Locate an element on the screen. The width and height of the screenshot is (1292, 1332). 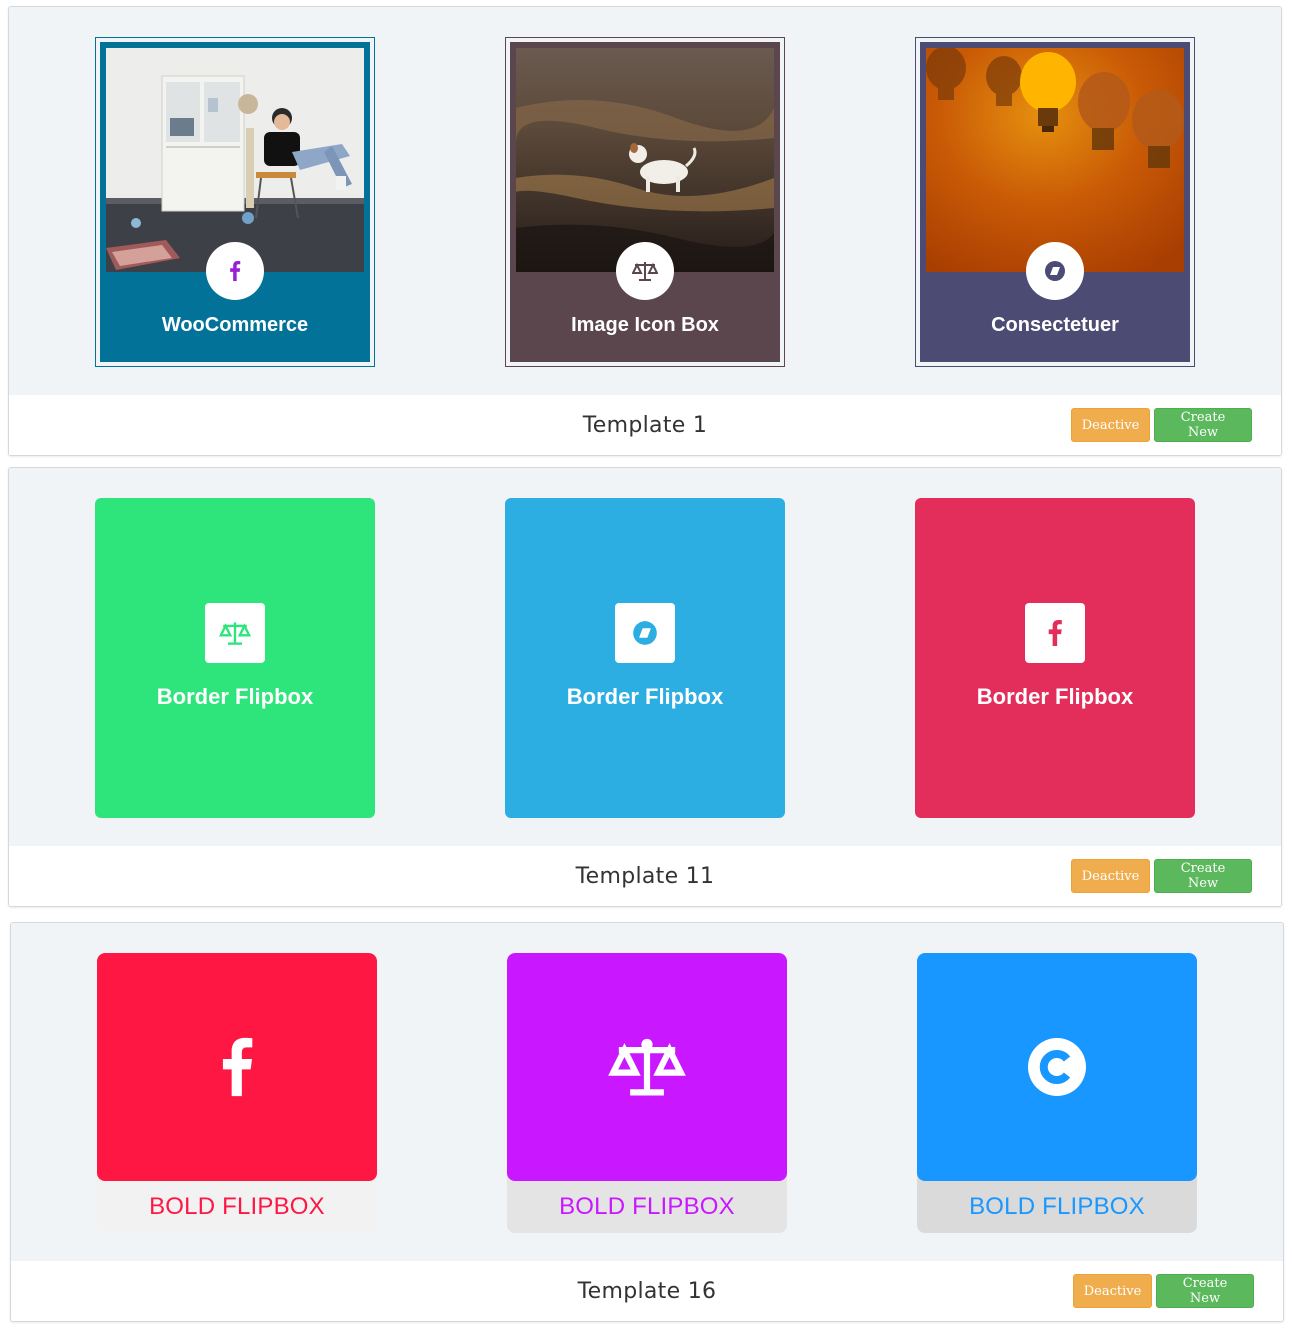
template-16-card-3: BOLD FLIPBOX is located at coordinates (1057, 1093).